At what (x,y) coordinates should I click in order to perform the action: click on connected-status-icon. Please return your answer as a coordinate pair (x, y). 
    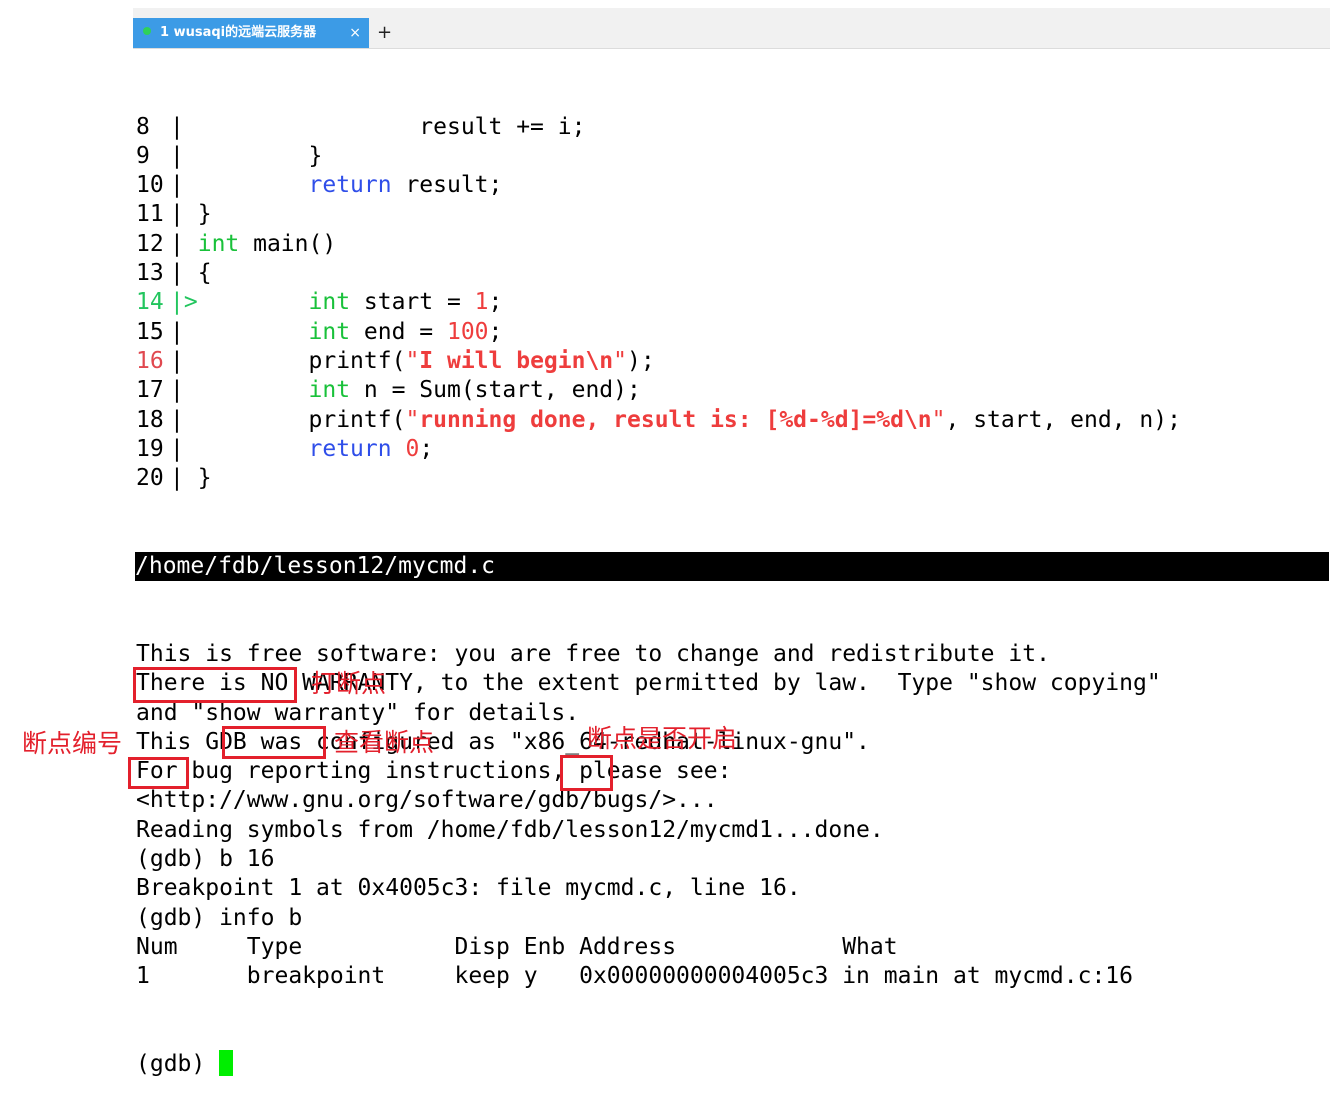
    Looking at the image, I should click on (147, 31).